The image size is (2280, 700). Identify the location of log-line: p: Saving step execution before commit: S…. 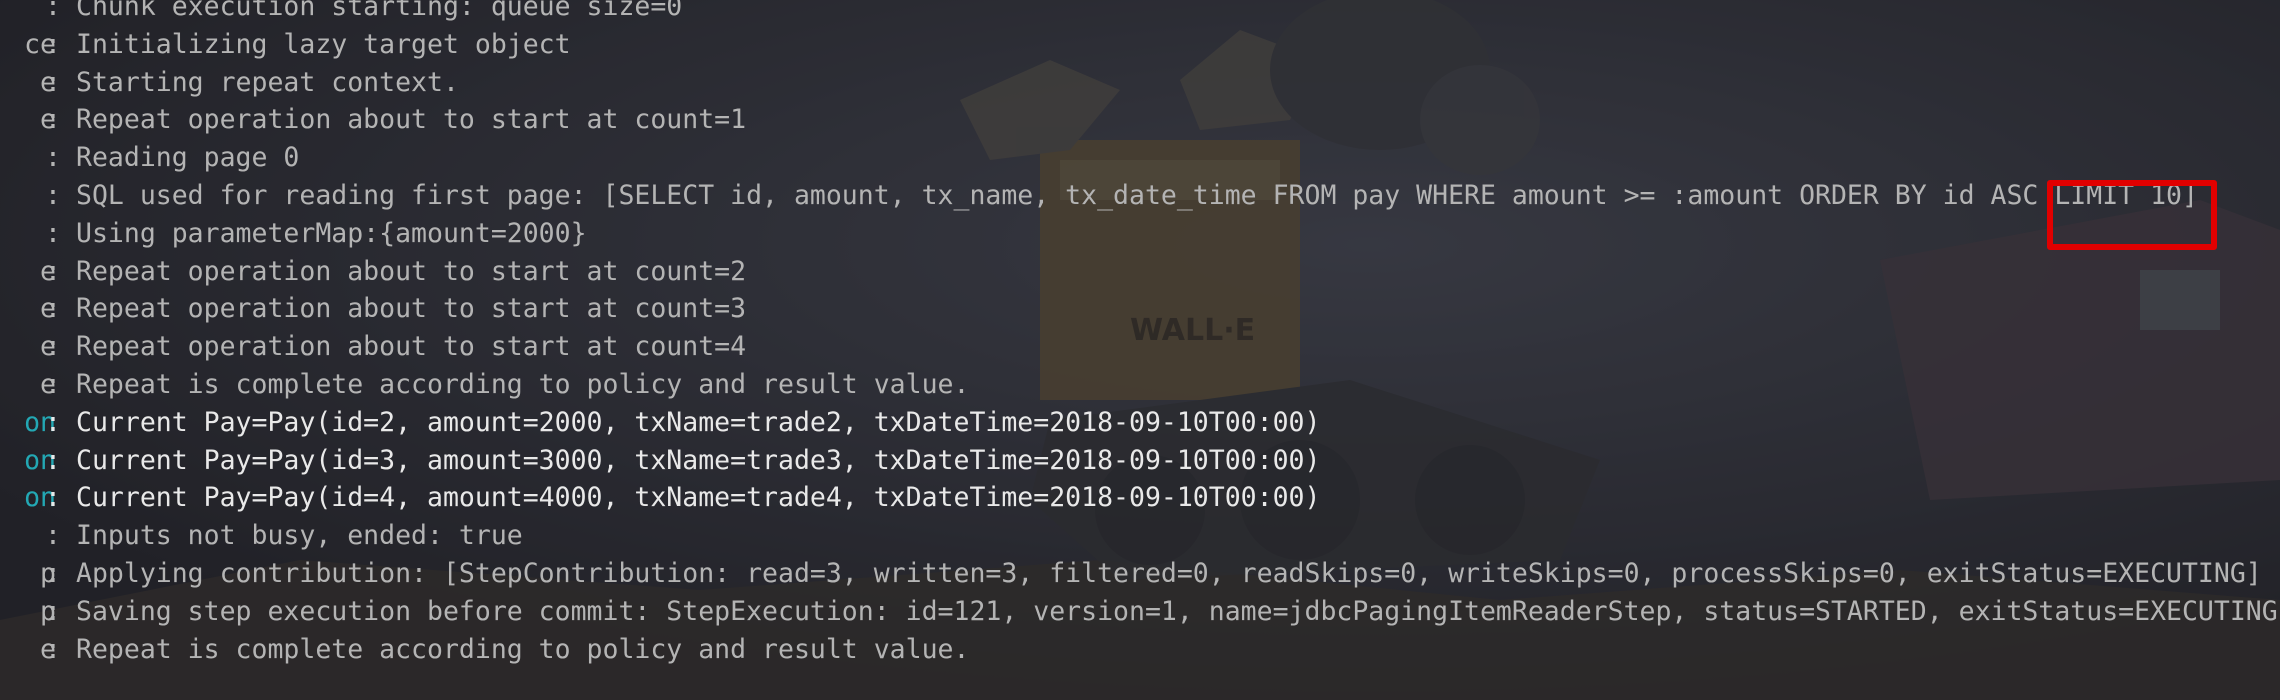
(1140, 612).